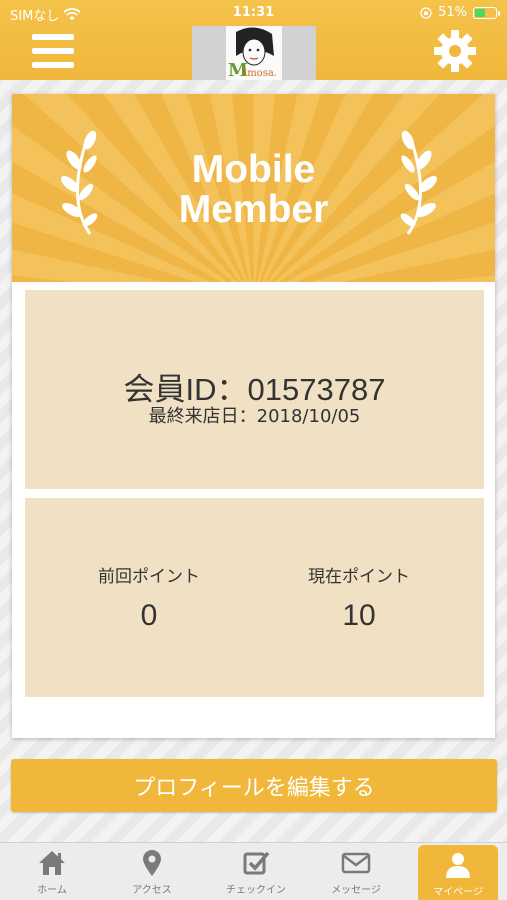 The width and height of the screenshot is (507, 900). I want to click on gear-icon, so click(455, 51).